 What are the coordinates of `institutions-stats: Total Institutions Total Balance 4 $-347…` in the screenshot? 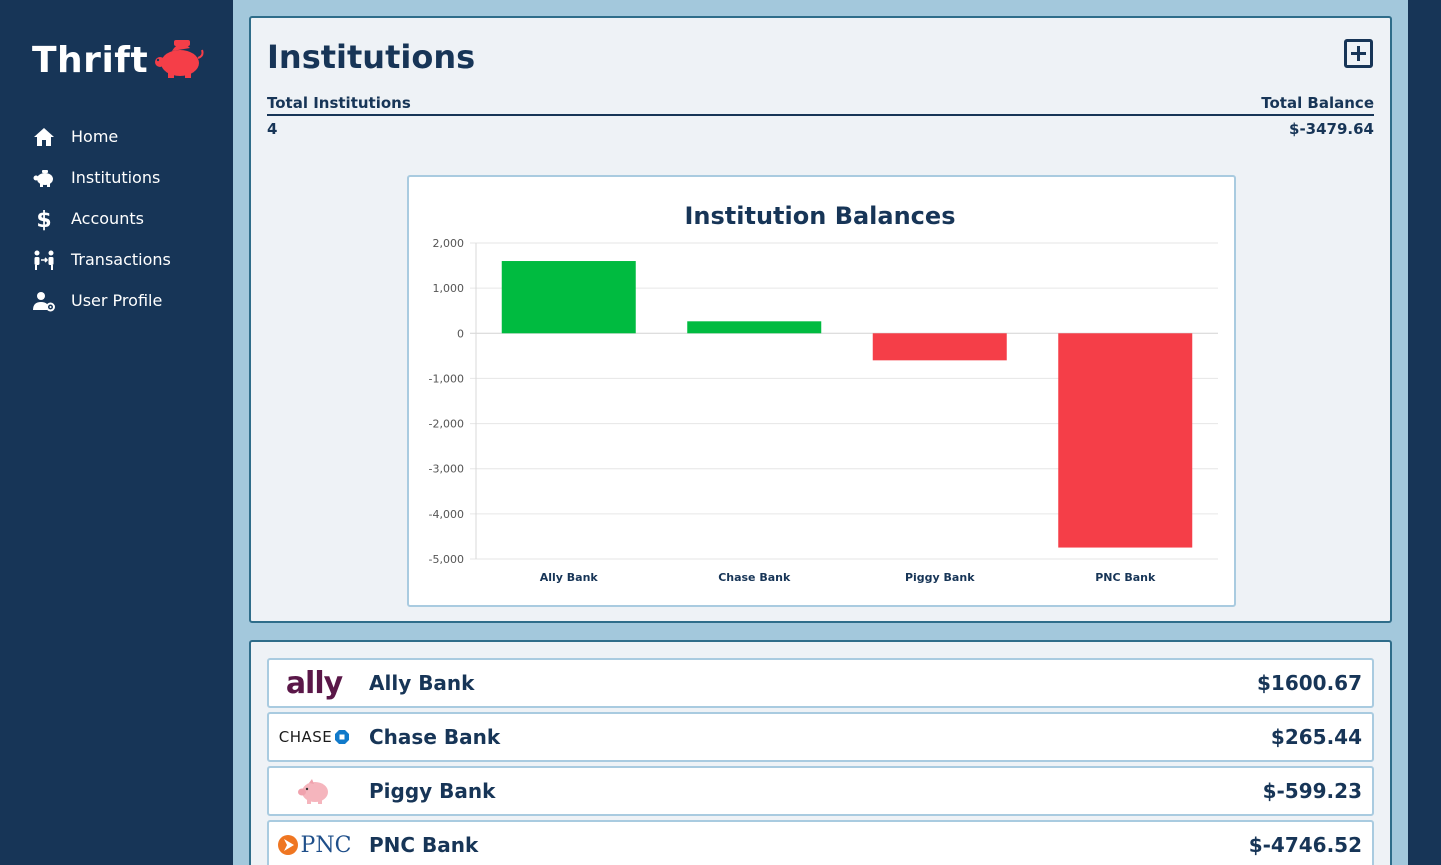 It's located at (820, 116).